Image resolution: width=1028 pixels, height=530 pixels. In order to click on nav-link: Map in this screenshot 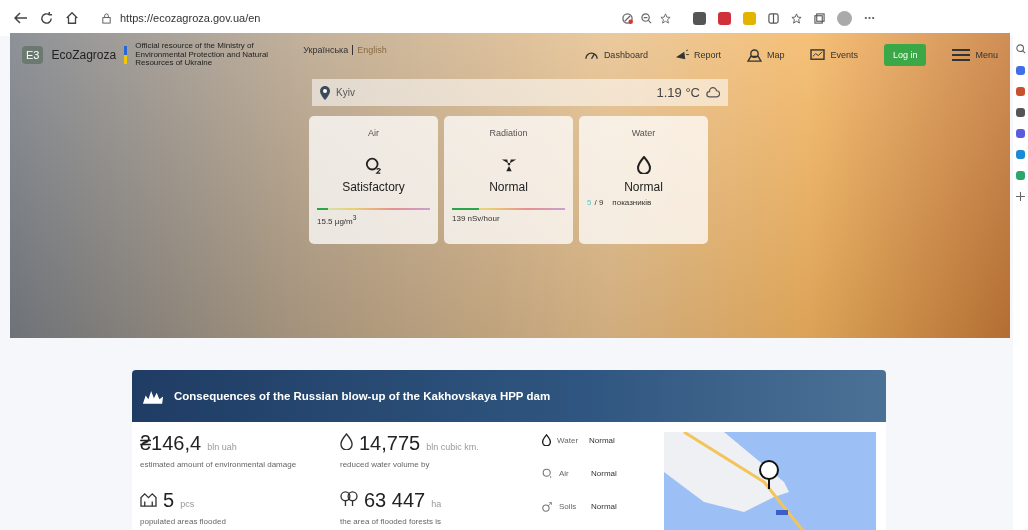, I will do `click(765, 55)`.